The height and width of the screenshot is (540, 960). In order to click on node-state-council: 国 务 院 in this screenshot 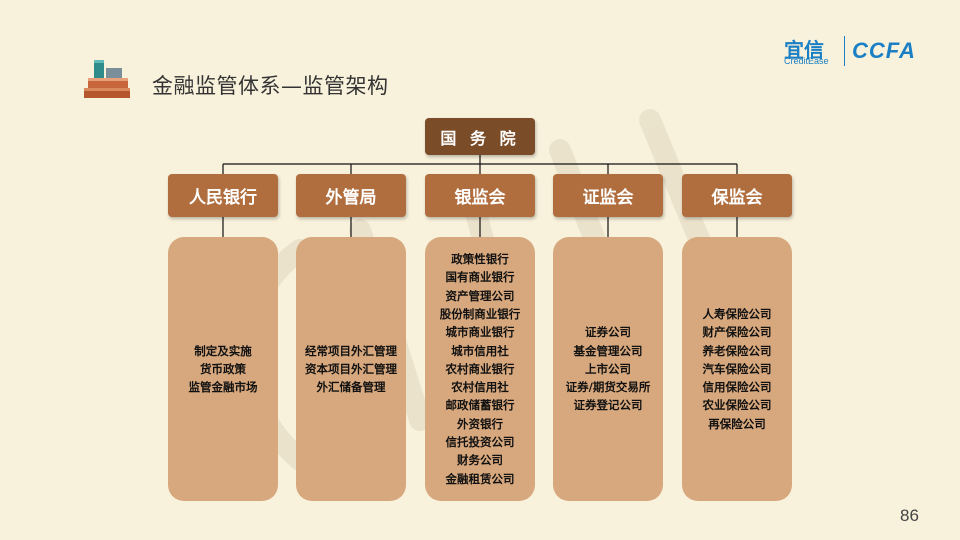, I will do `click(480, 136)`.